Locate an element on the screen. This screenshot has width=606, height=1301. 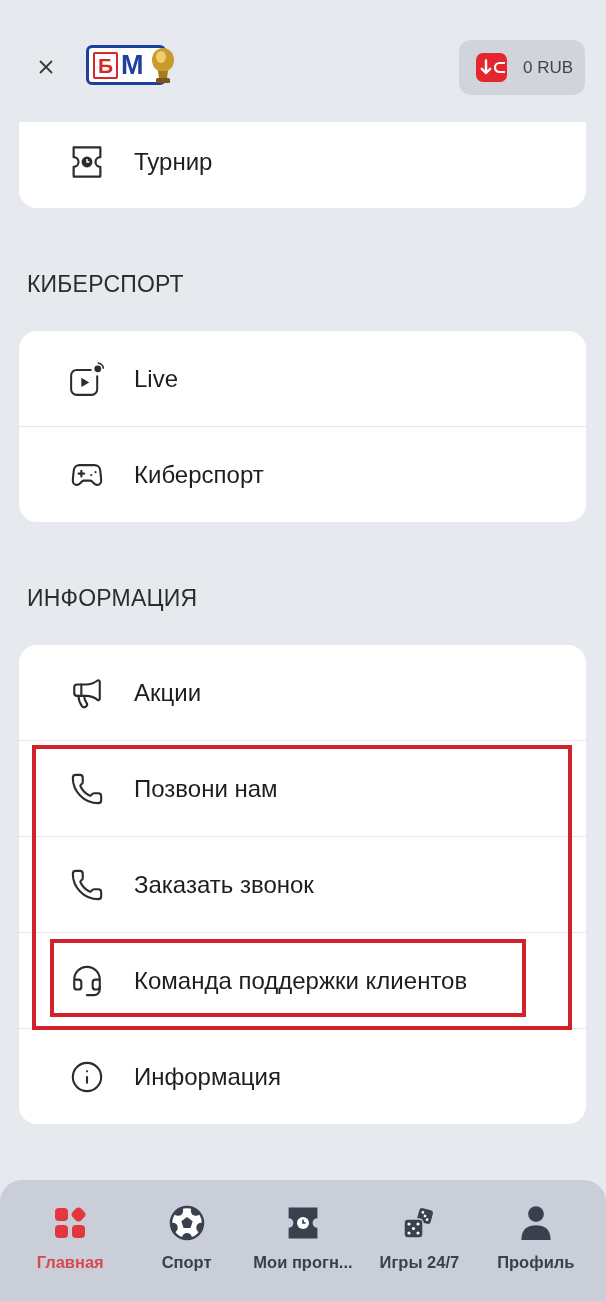
section-title: КИБЕРСПОРТ is located at coordinates (105, 284).